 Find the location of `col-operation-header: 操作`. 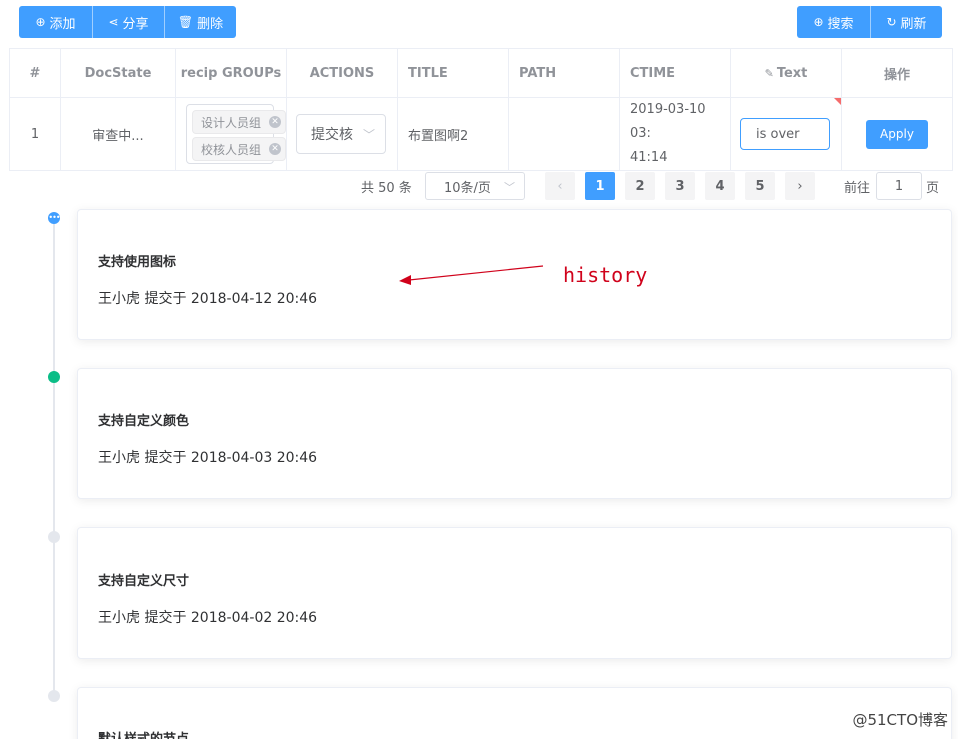

col-operation-header: 操作 is located at coordinates (897, 73).